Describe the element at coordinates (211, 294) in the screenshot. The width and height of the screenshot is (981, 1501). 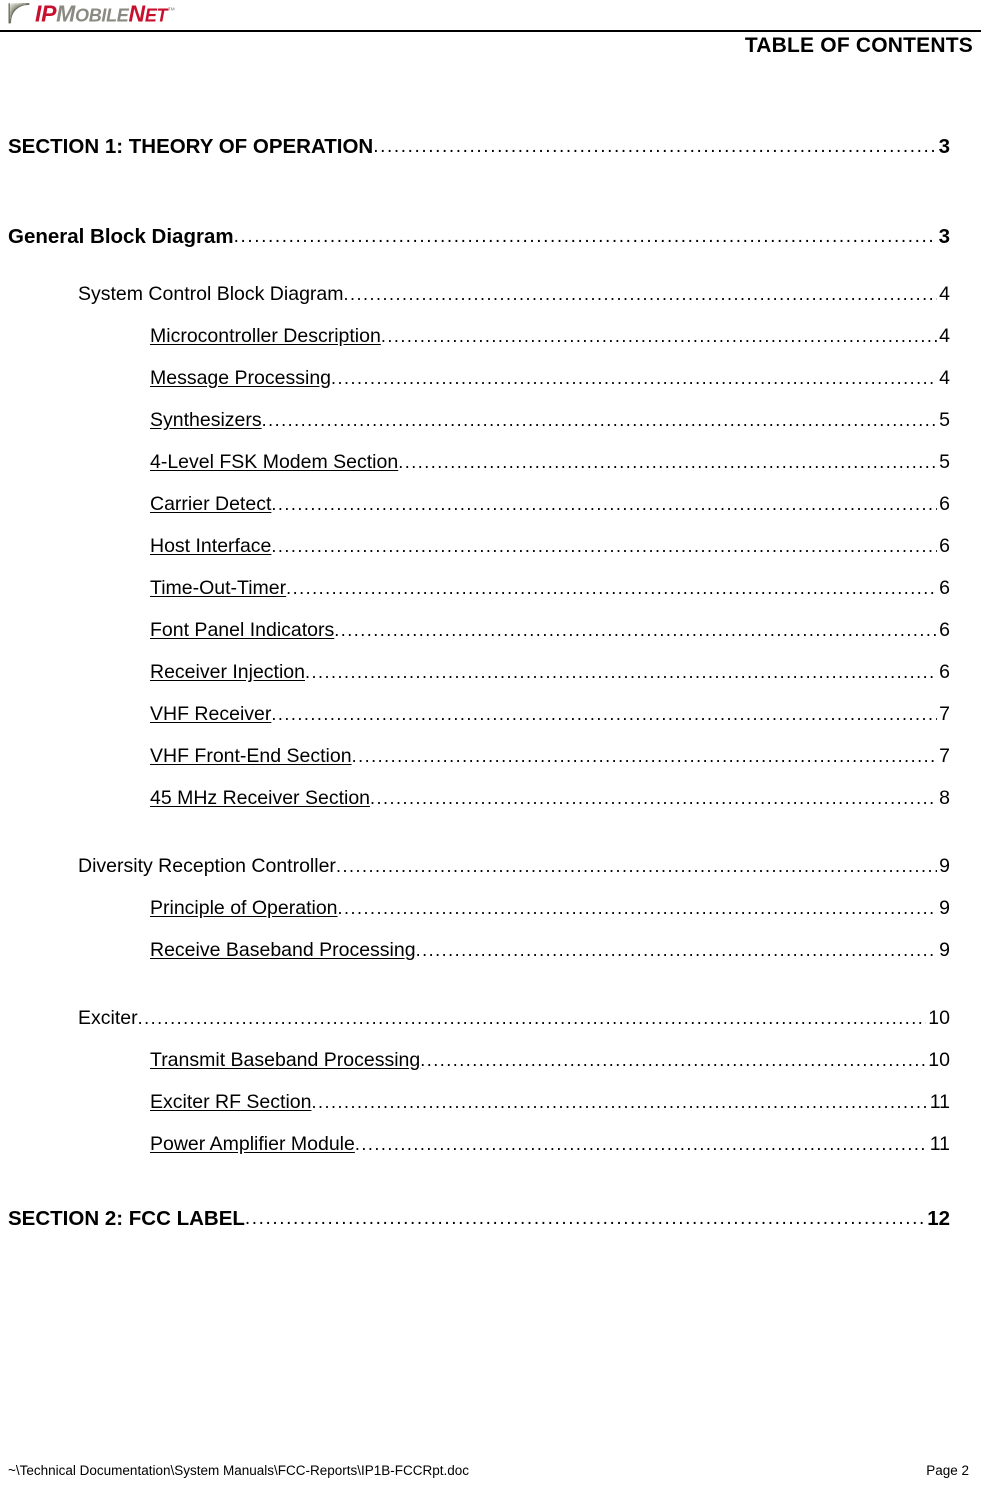
I see `toc-entry-label: System Control Block Diagram` at that location.